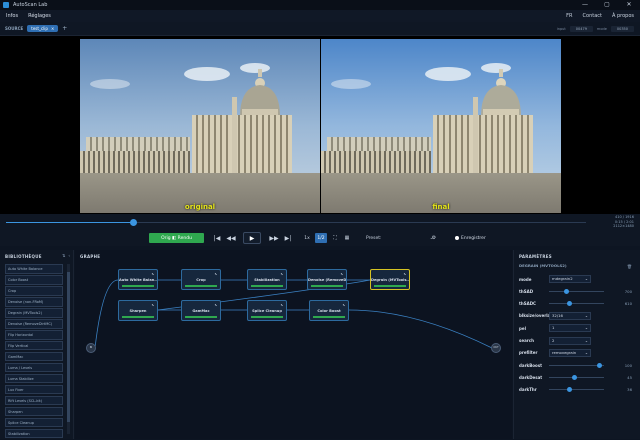  Describe the element at coordinates (570, 340) in the screenshot. I see `param-select: 2 ⌄` at that location.